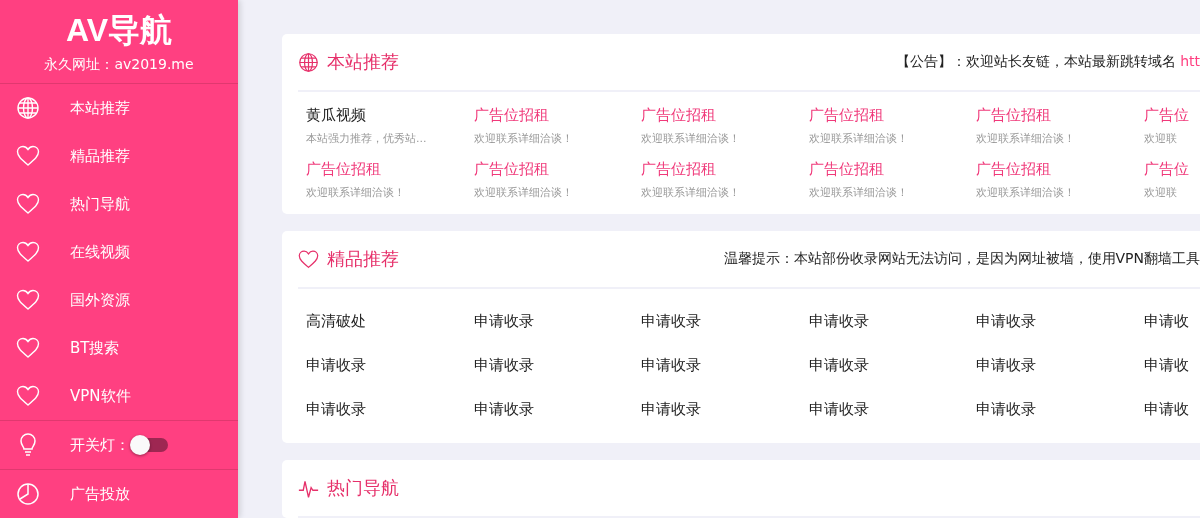 The image size is (1200, 518). I want to click on section-title: 精品推荐, so click(363, 259).